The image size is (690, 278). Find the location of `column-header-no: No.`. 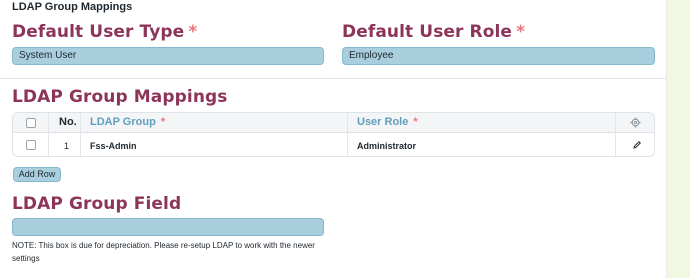

column-header-no: No. is located at coordinates (68, 122).